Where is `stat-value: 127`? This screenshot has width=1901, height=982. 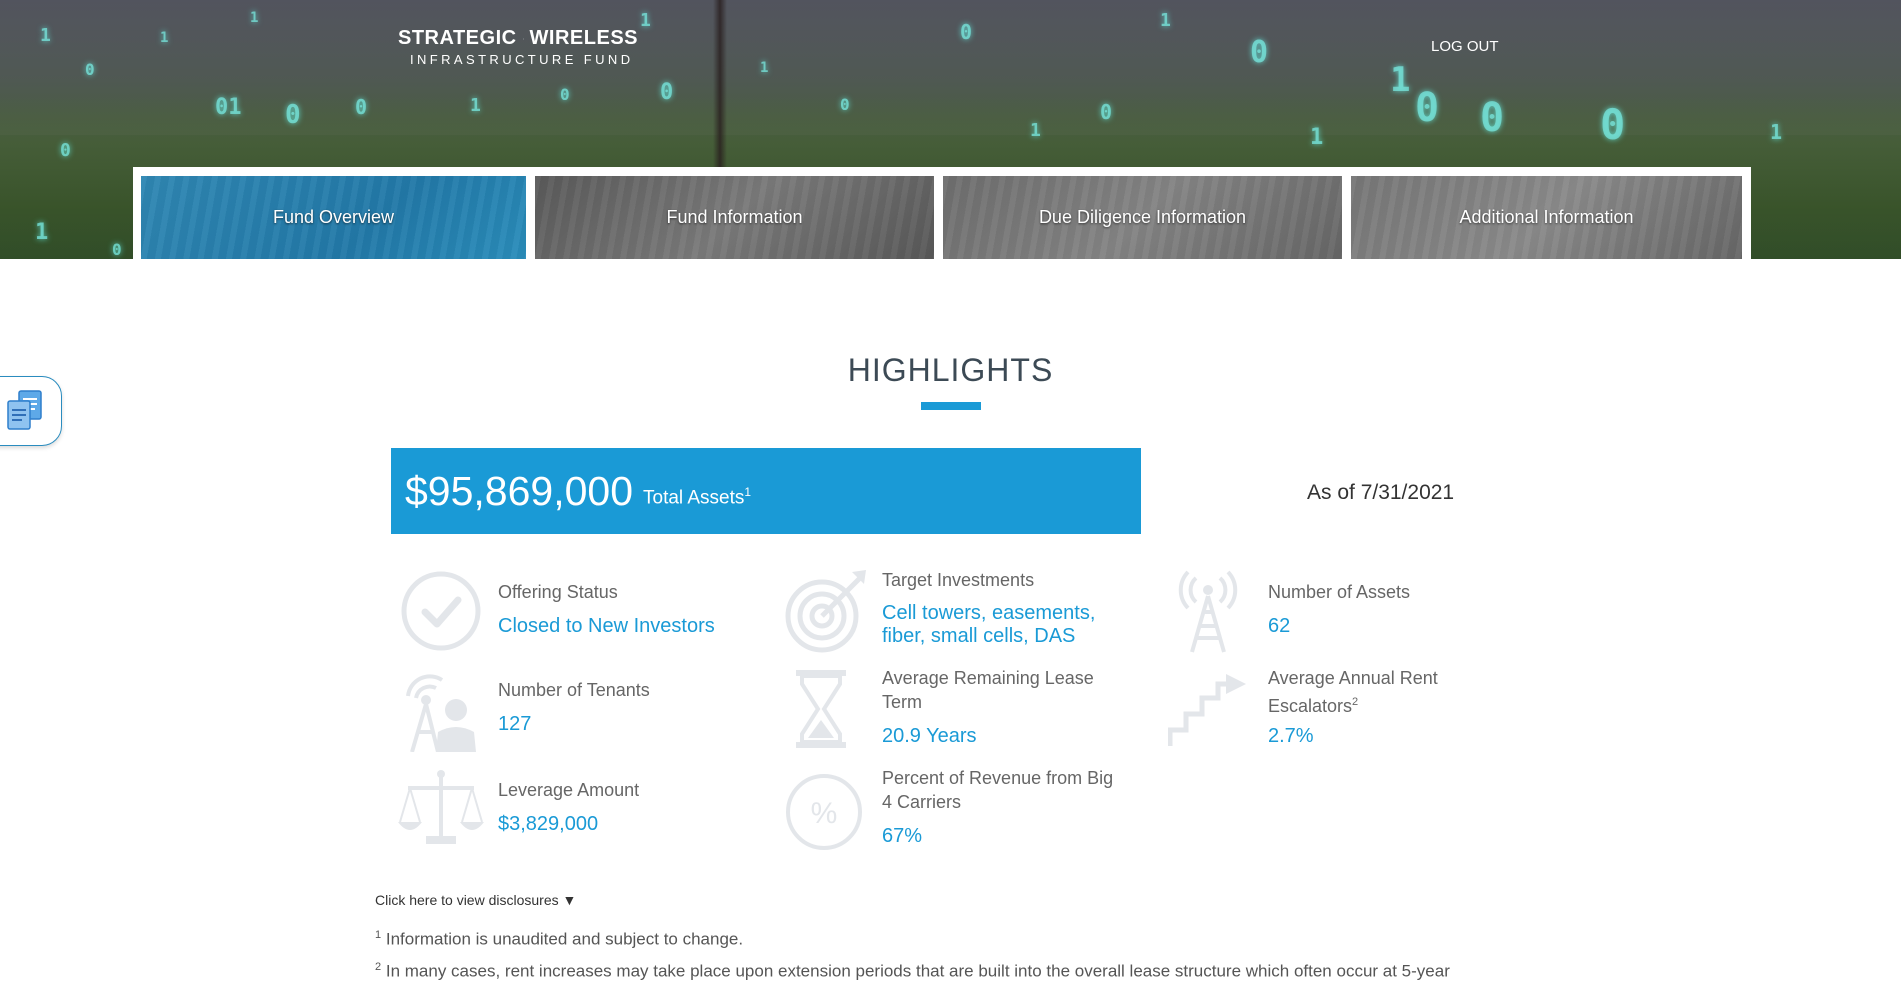 stat-value: 127 is located at coordinates (515, 724).